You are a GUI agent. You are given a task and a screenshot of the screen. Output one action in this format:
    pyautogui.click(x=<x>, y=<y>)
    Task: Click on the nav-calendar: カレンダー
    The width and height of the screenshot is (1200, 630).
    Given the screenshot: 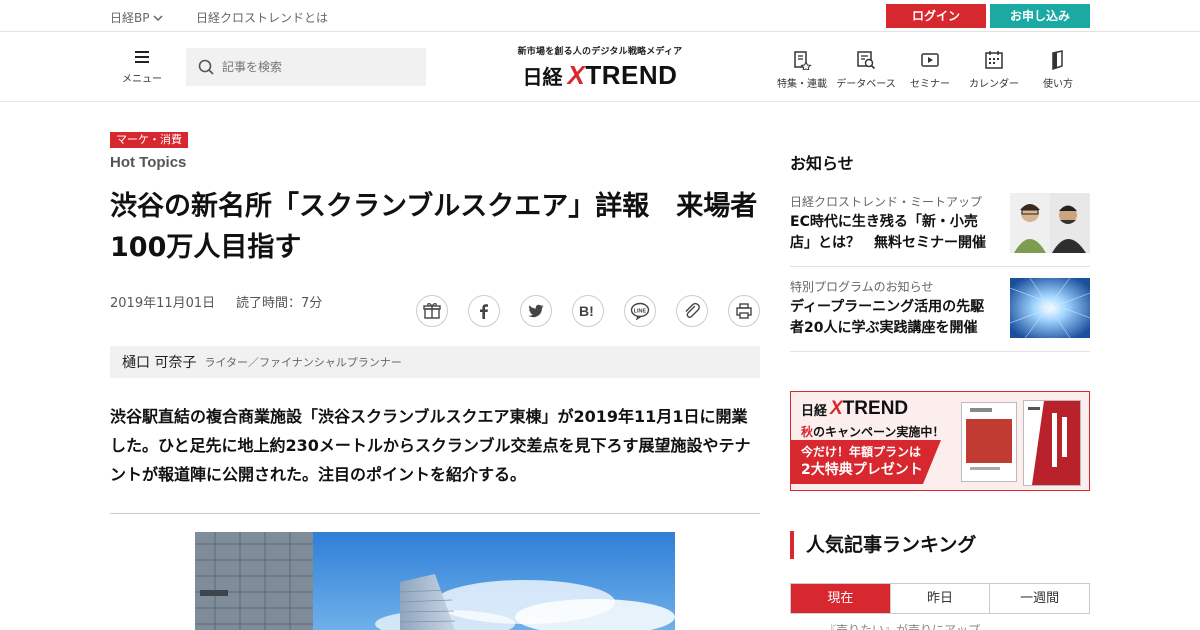 What is the action you would take?
    pyautogui.click(x=994, y=70)
    